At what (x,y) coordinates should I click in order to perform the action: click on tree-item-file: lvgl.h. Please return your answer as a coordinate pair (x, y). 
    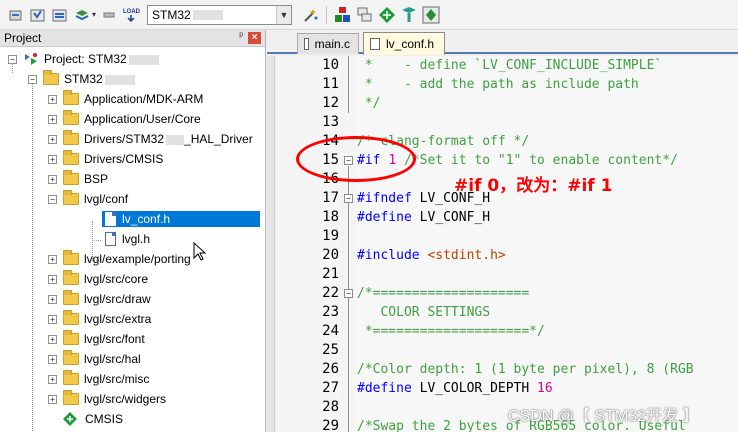
    Looking at the image, I should click on (132, 239).